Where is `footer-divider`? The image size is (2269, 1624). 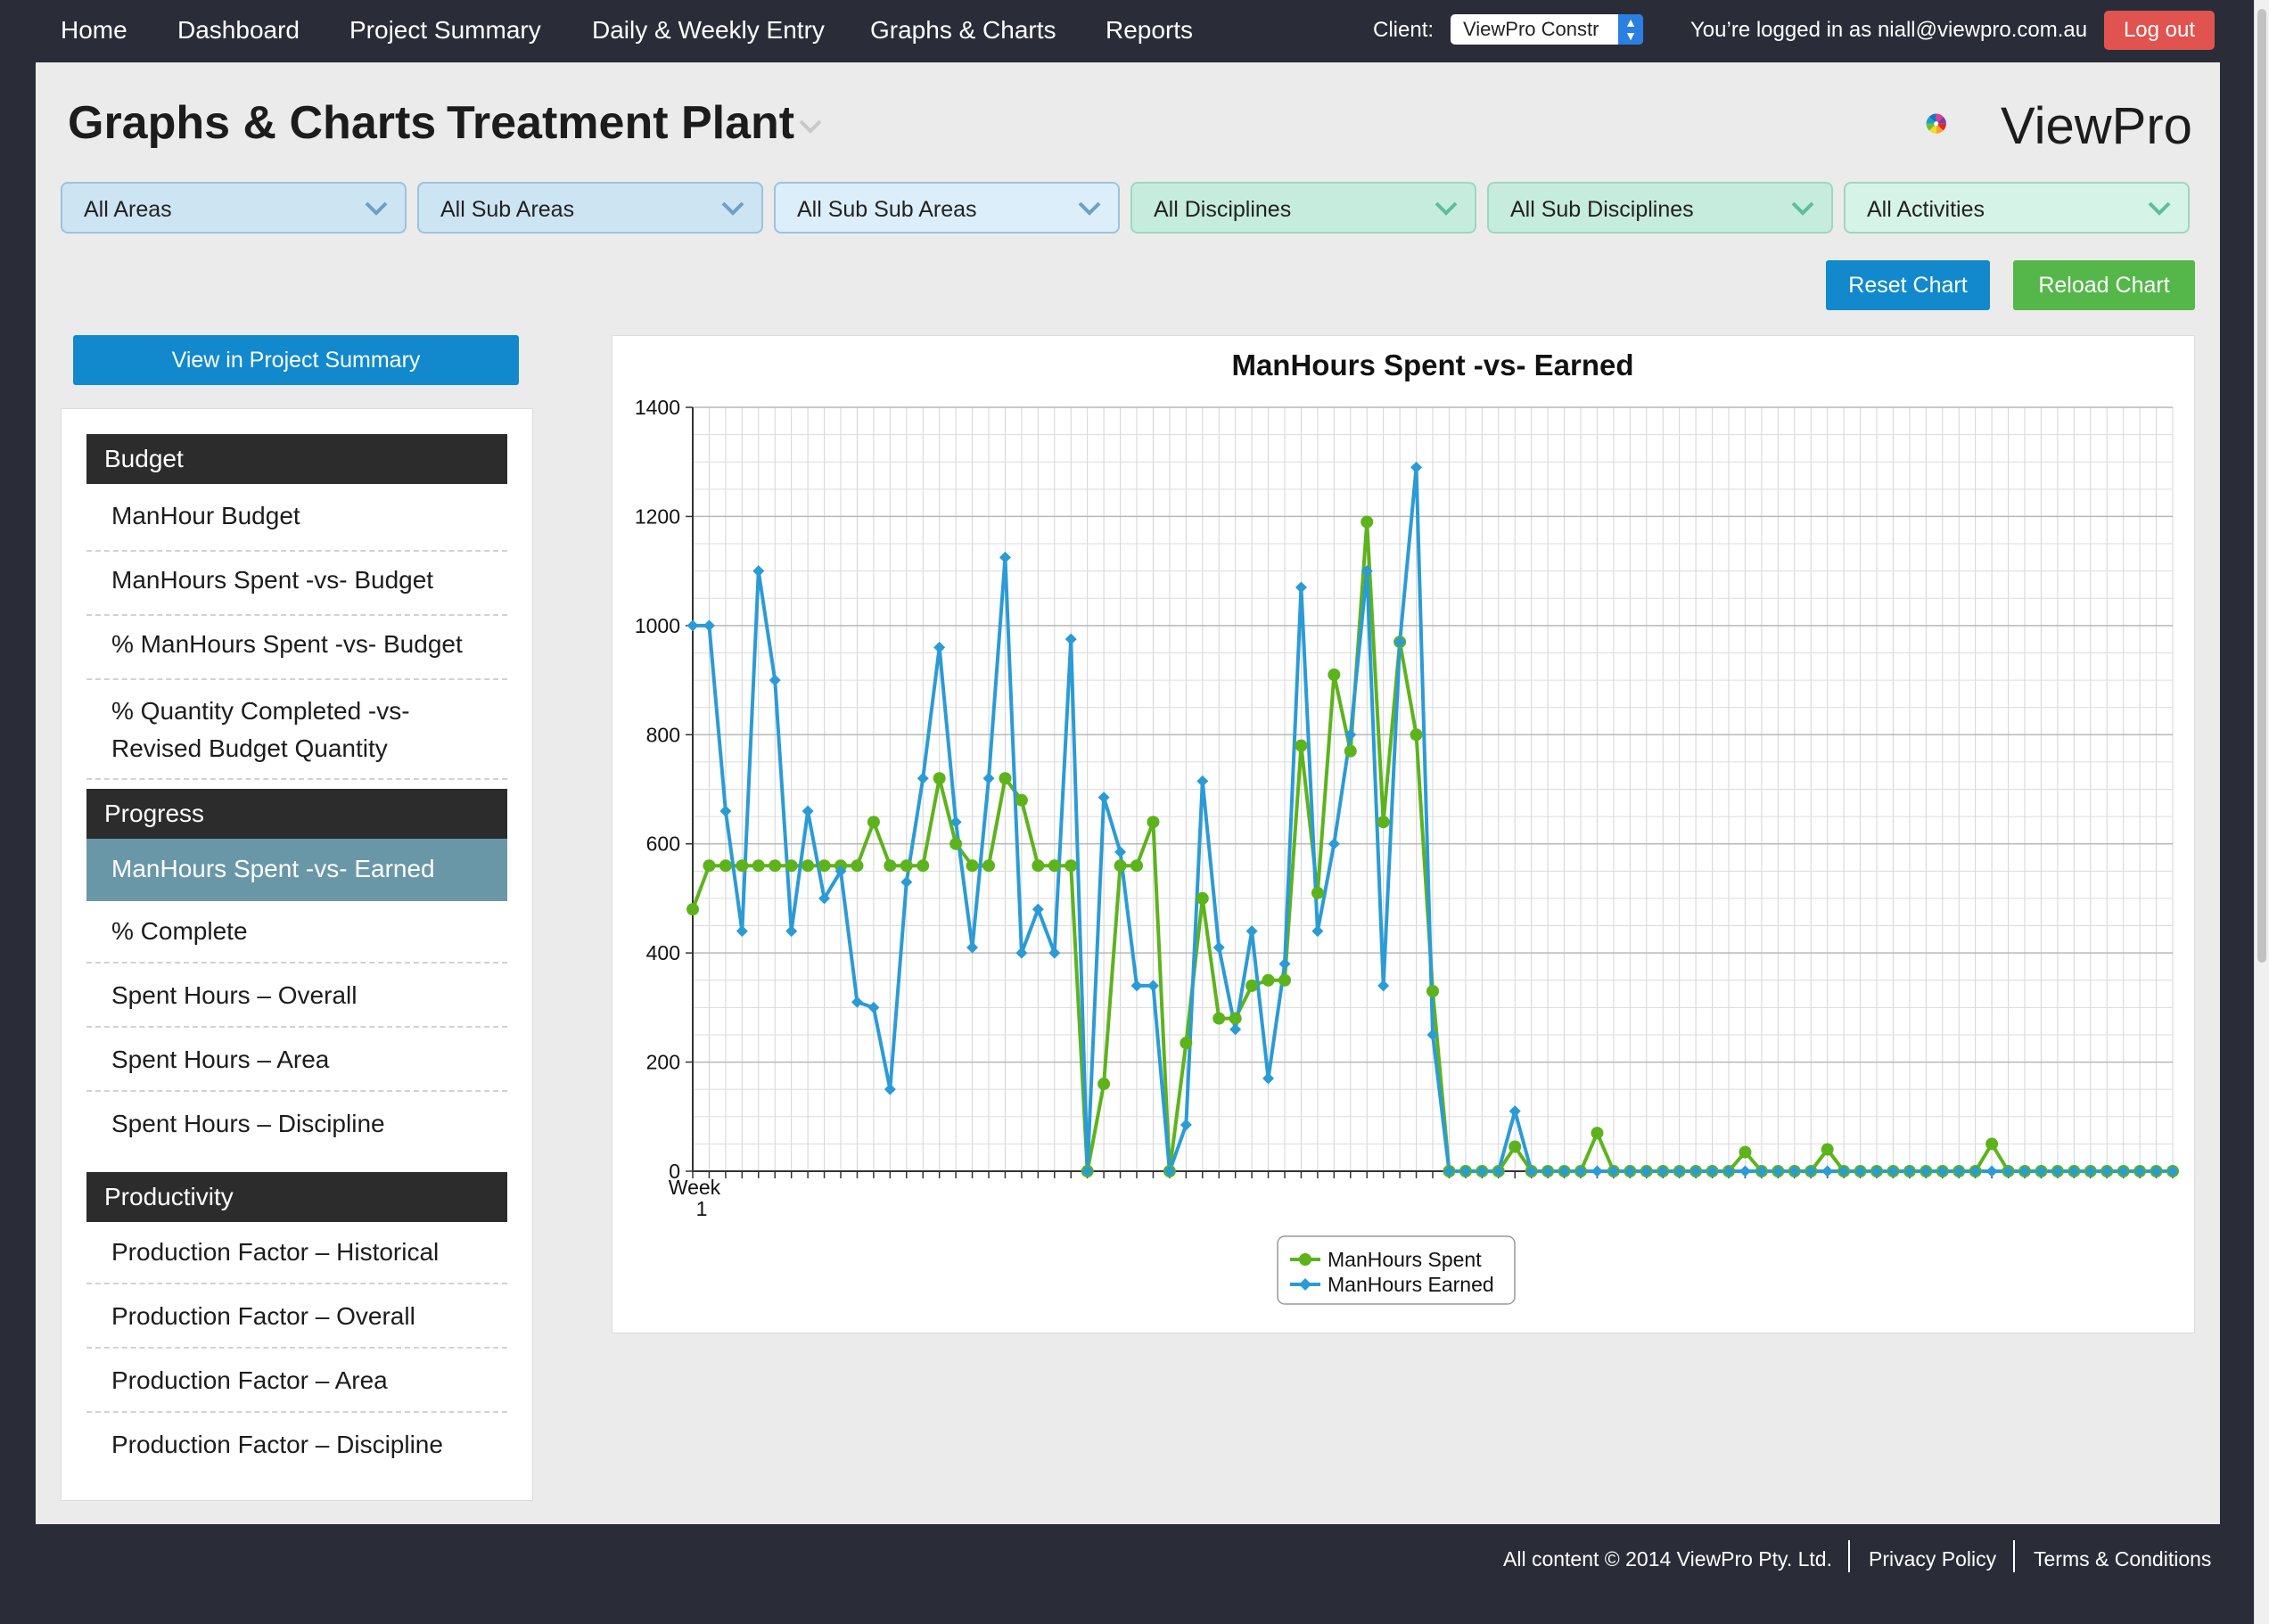 footer-divider is located at coordinates (2014, 1556).